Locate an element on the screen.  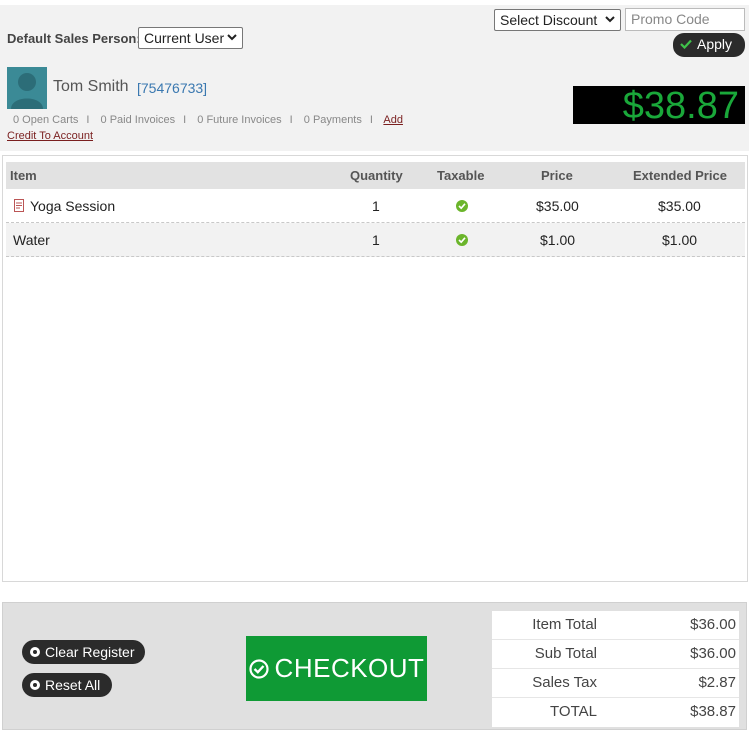
customer-name: Tom Smith is located at coordinates (91, 87).